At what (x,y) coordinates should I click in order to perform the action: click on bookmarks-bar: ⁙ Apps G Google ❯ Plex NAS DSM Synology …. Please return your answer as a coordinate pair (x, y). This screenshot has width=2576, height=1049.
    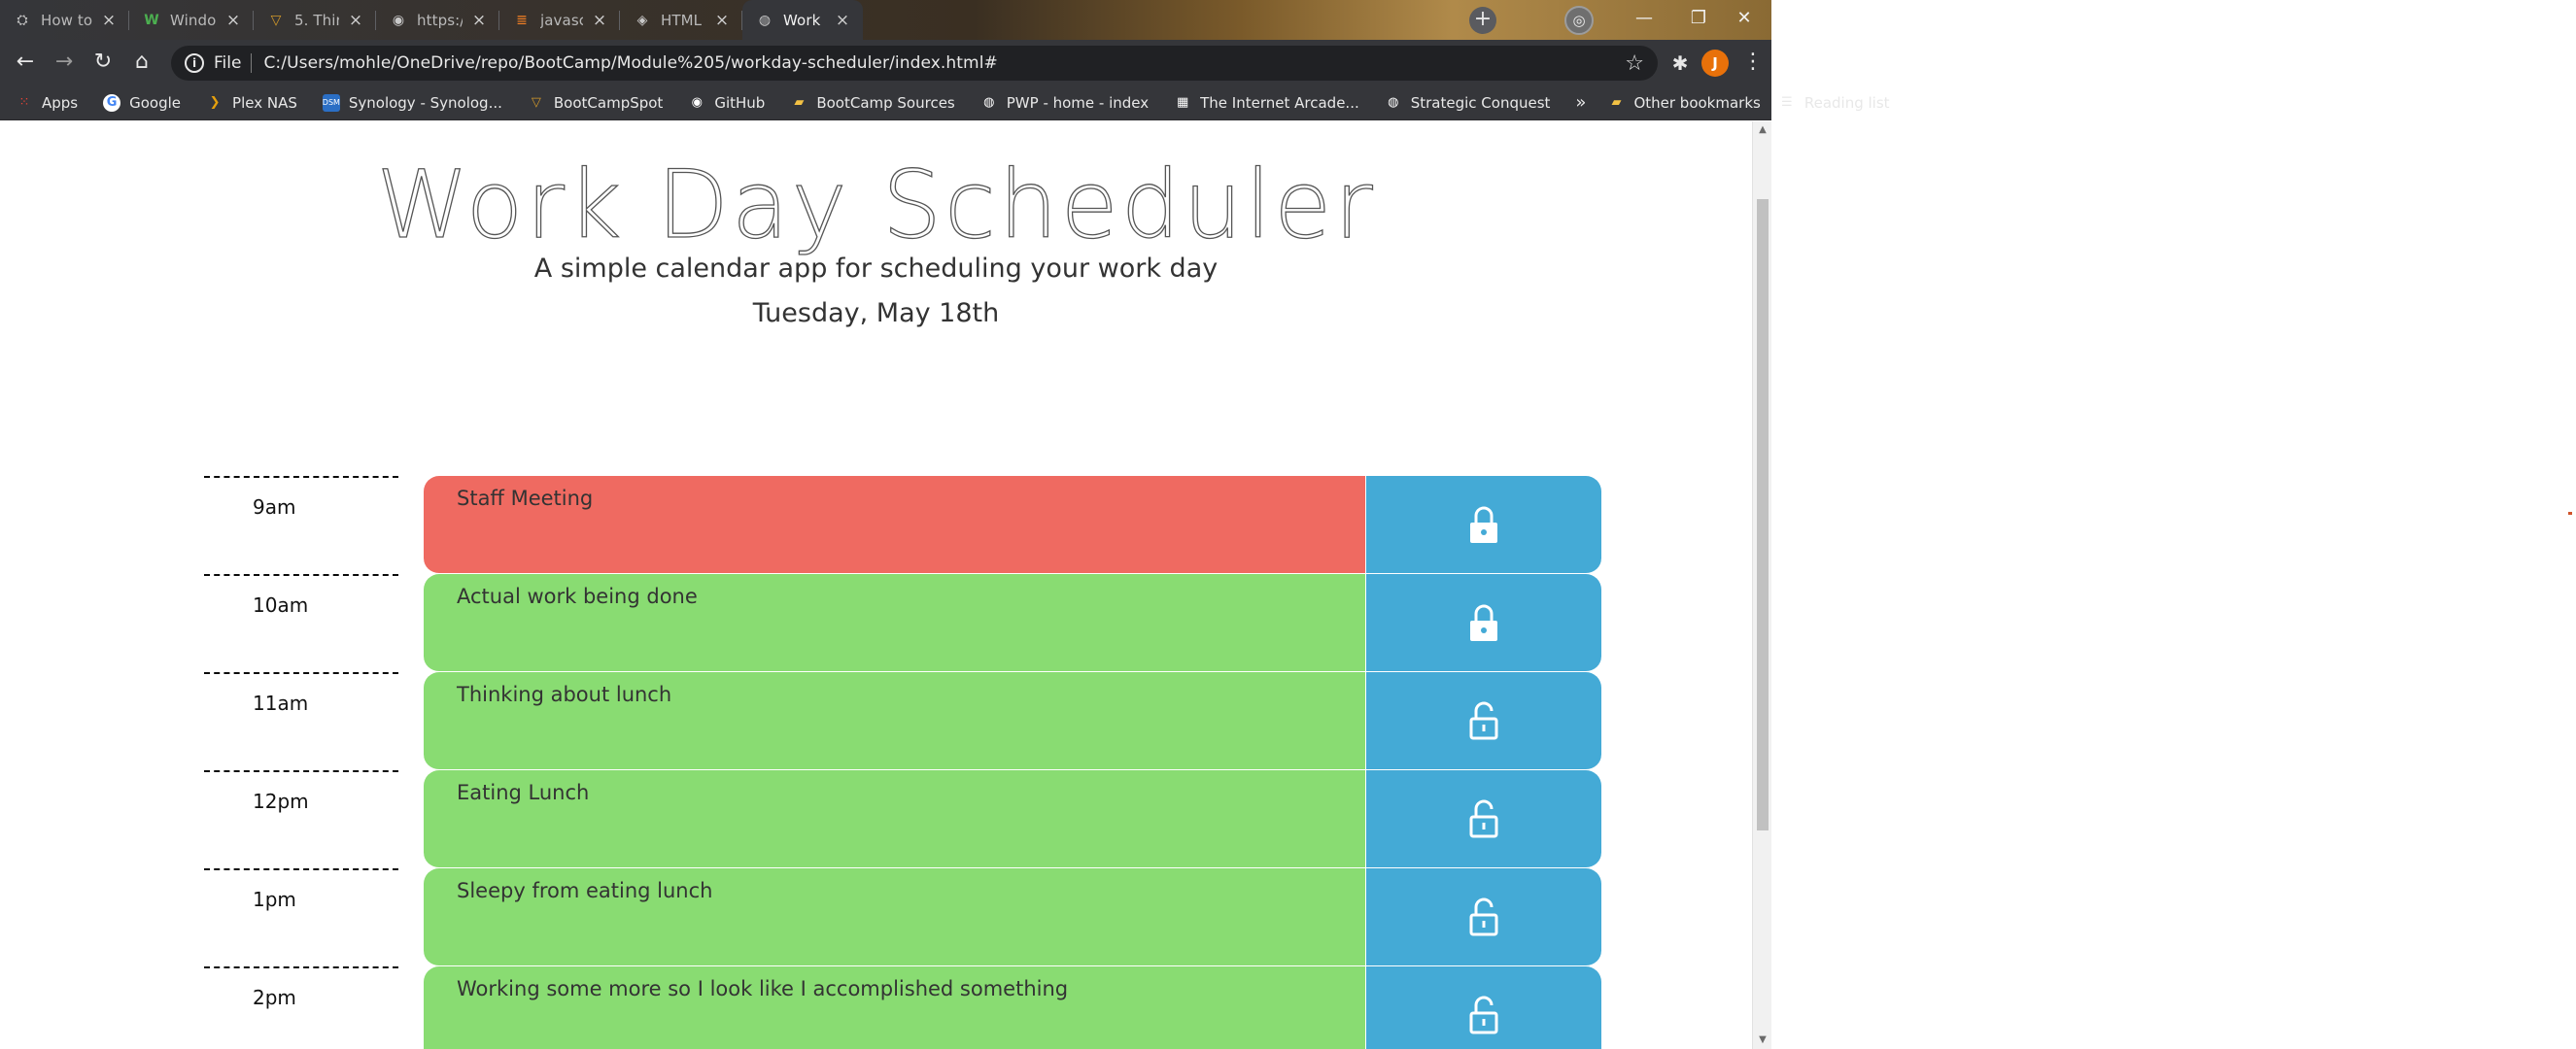
    Looking at the image, I should click on (945, 102).